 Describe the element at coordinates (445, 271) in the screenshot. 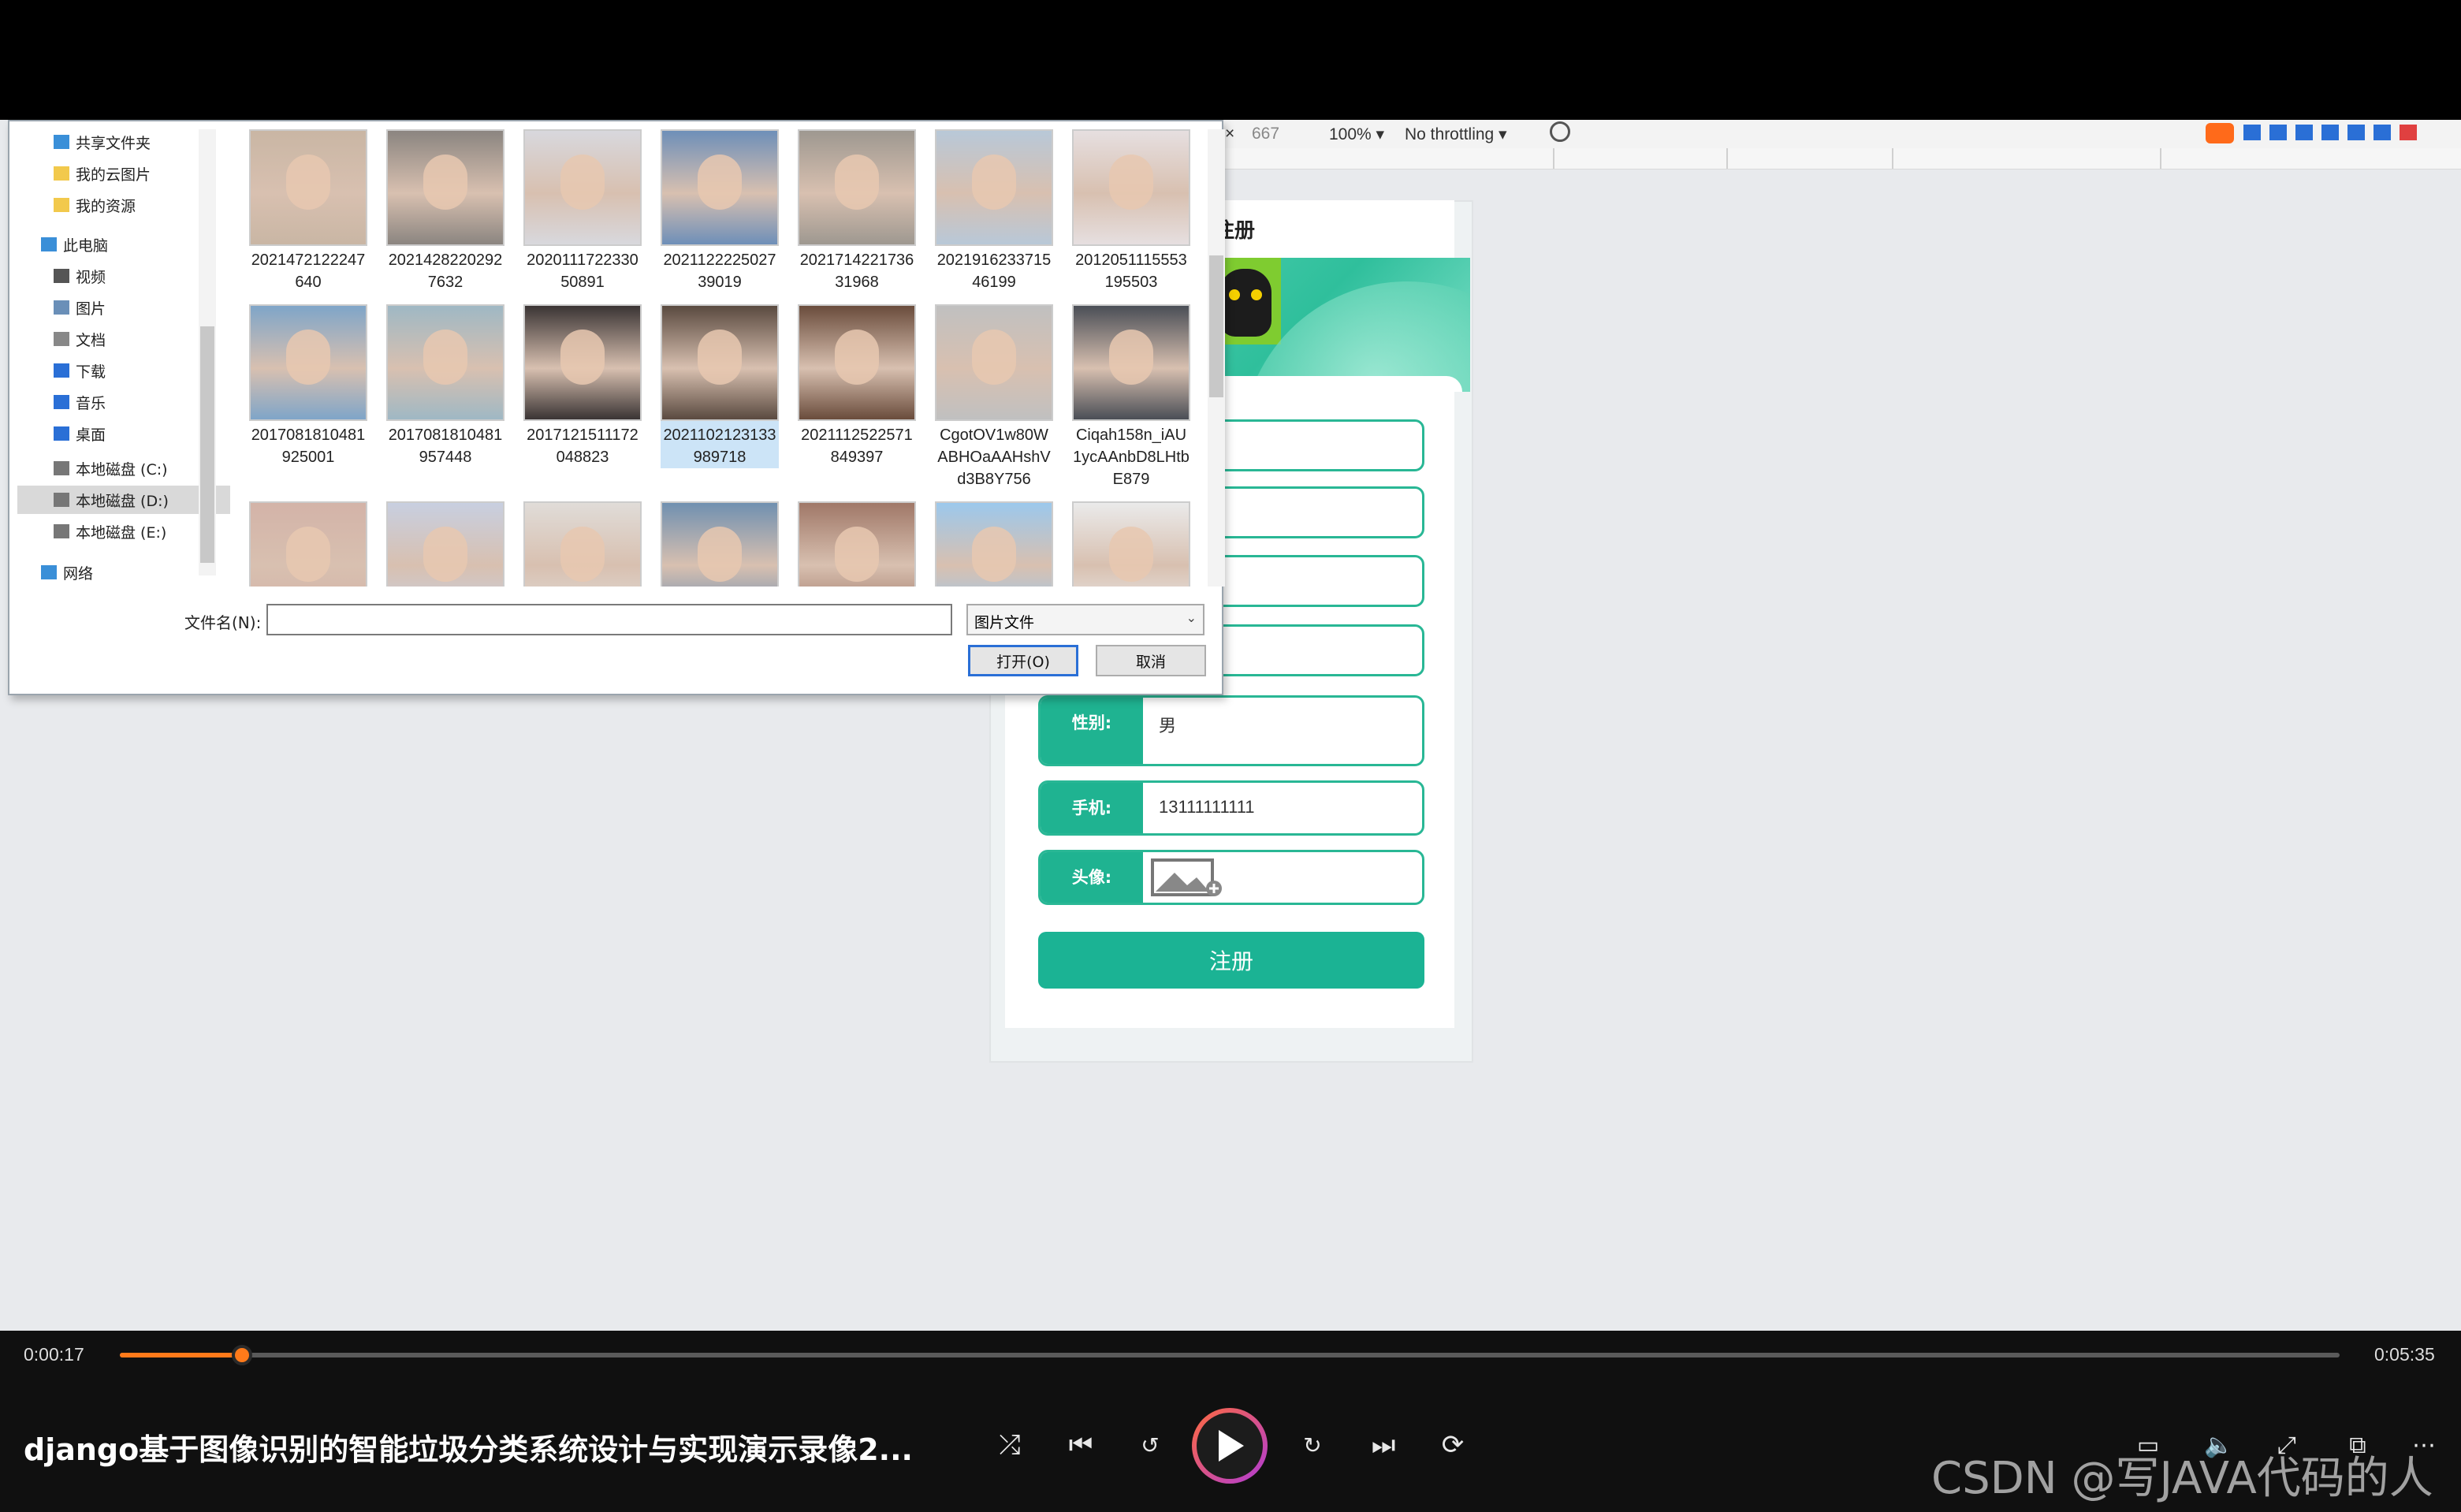

I see `file-name: 20214282202927632` at that location.